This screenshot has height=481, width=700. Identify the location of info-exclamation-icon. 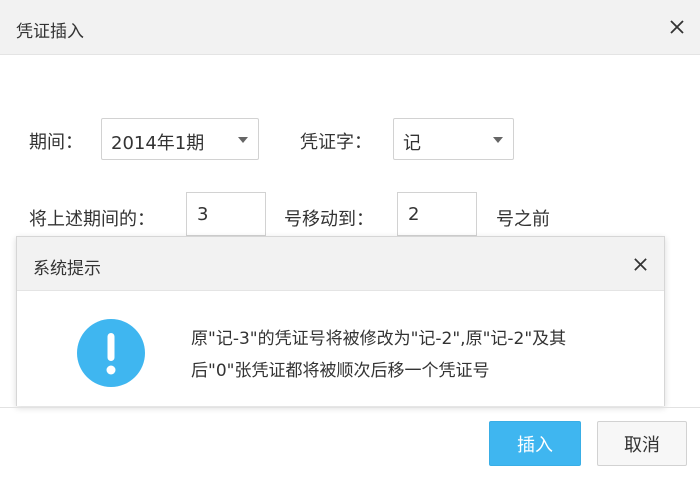
(111, 353).